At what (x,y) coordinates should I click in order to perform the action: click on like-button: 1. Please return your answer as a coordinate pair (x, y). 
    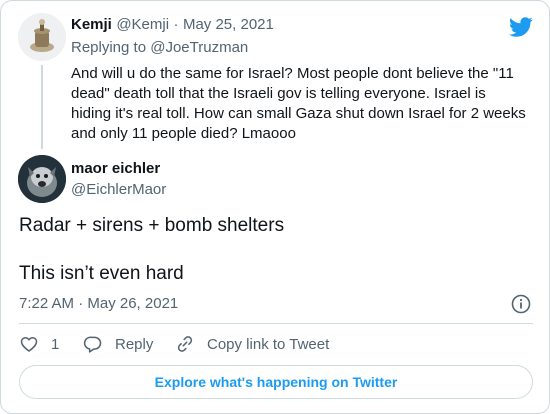
    Looking at the image, I should click on (39, 344).